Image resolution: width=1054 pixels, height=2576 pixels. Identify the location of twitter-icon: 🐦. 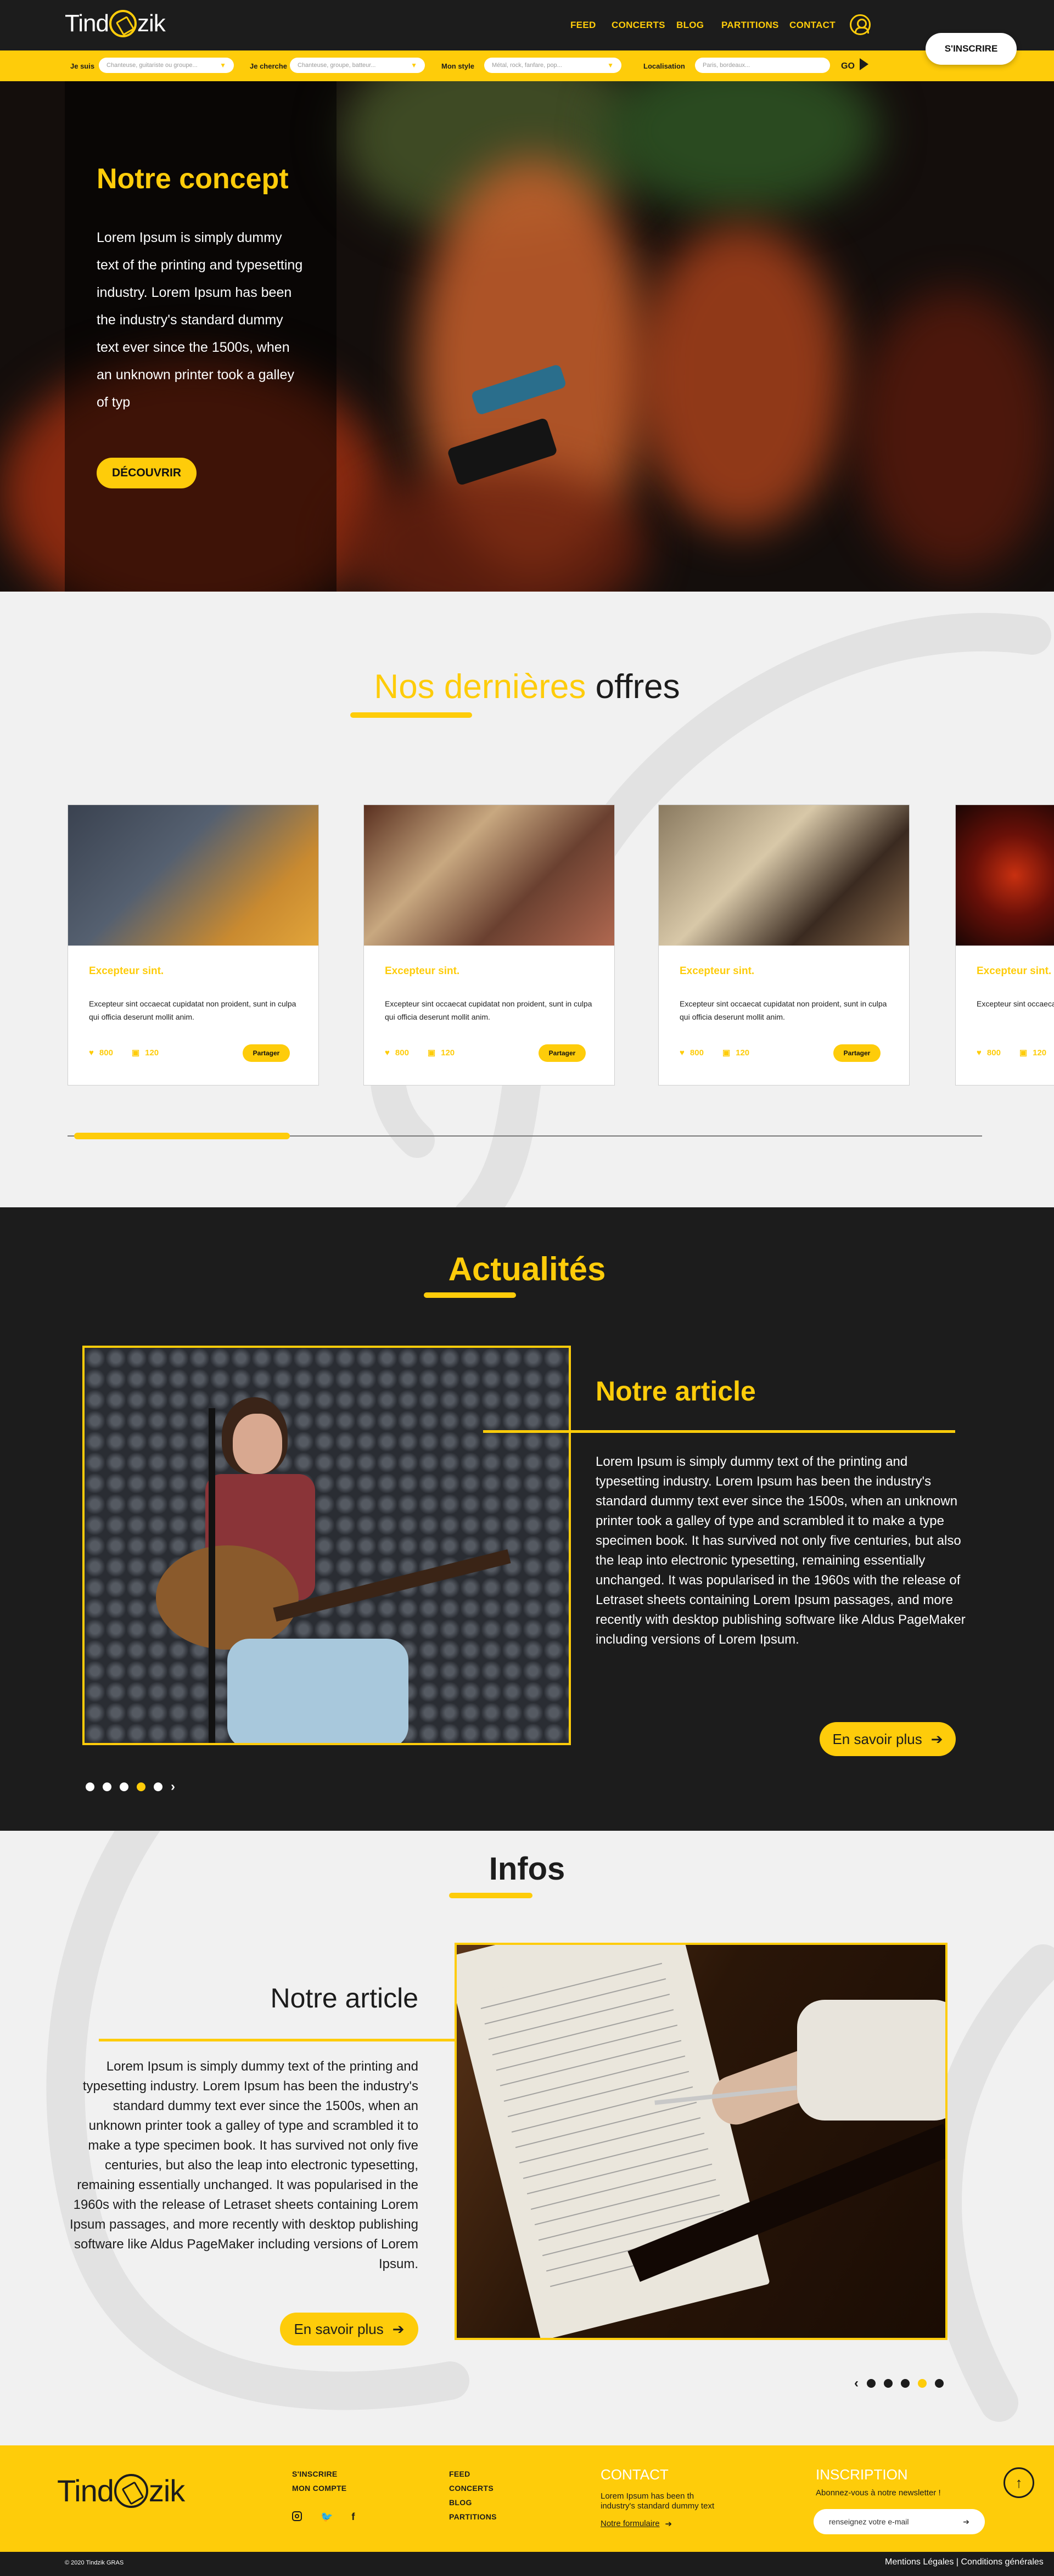
(327, 2517).